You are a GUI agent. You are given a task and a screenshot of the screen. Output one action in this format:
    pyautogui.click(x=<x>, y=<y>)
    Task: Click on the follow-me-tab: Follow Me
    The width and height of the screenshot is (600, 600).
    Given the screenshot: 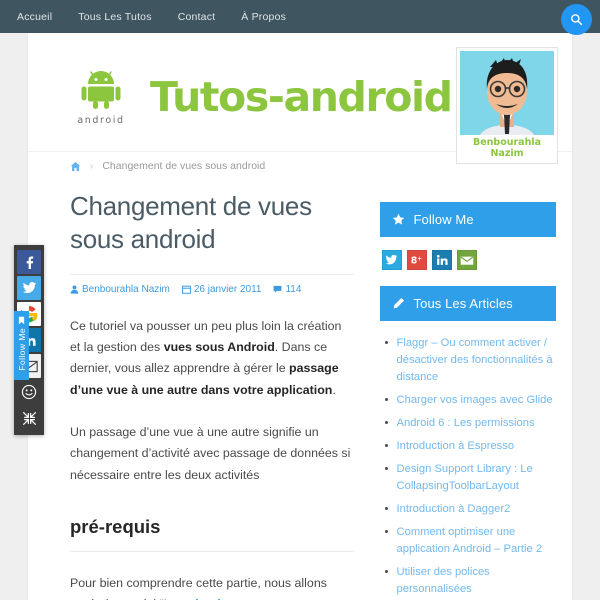 What is the action you would take?
    pyautogui.click(x=21, y=345)
    